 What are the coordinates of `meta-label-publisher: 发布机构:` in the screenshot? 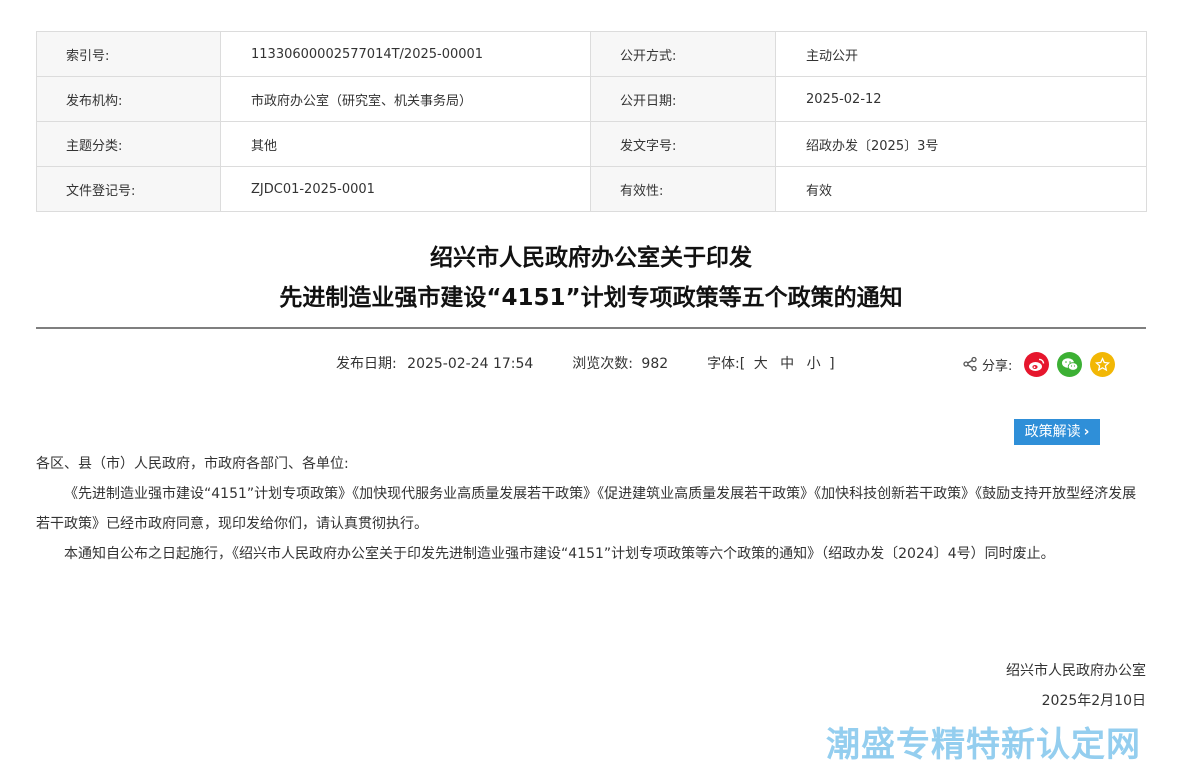 It's located at (128, 99).